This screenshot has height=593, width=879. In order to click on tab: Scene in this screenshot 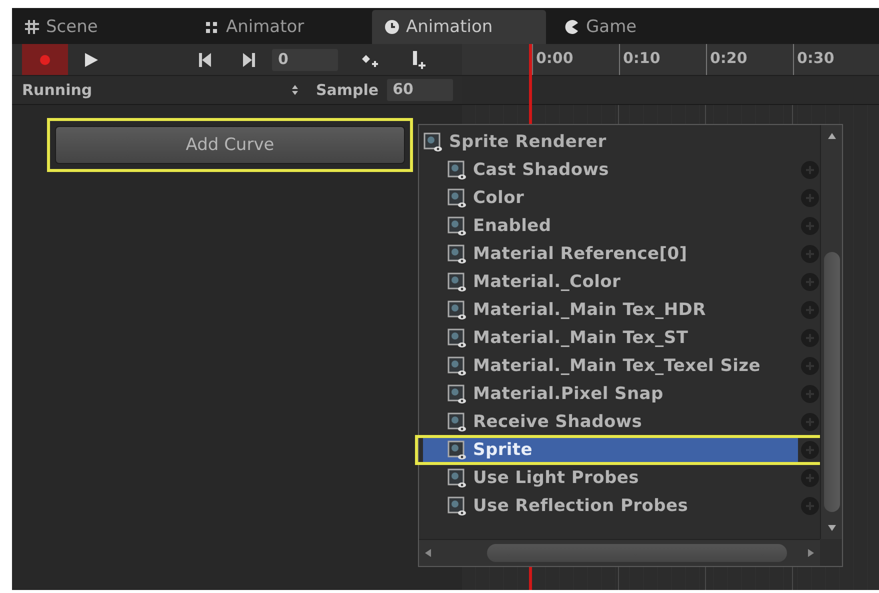, I will do `click(102, 27)`.